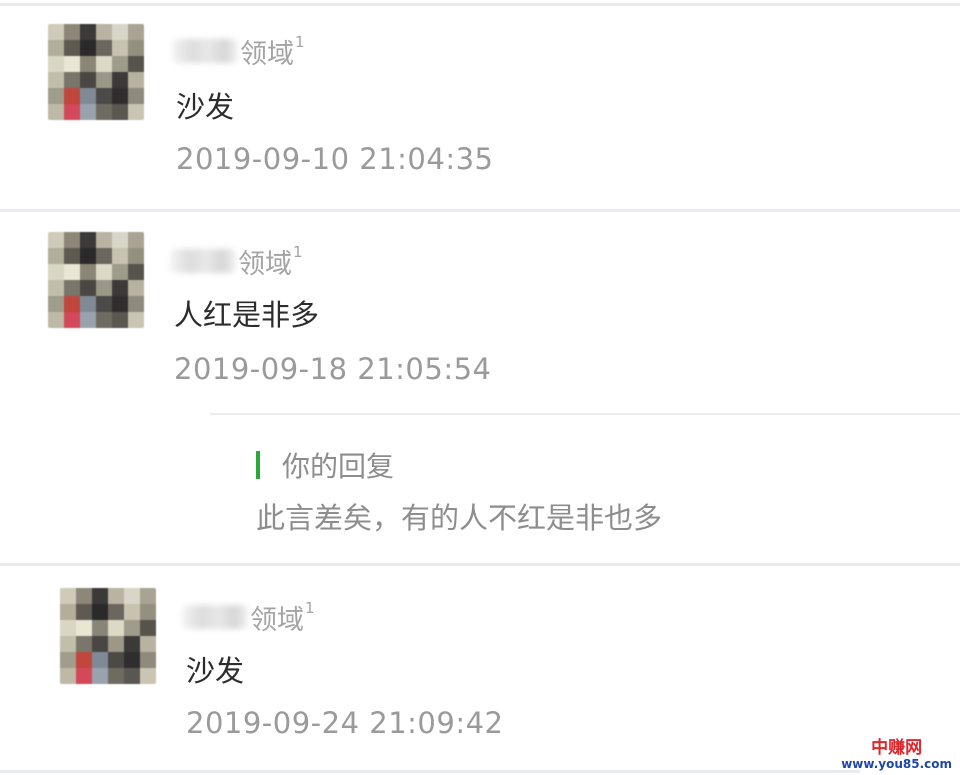 The height and width of the screenshot is (775, 960). I want to click on watermark-name: 中赚网, so click(897, 748).